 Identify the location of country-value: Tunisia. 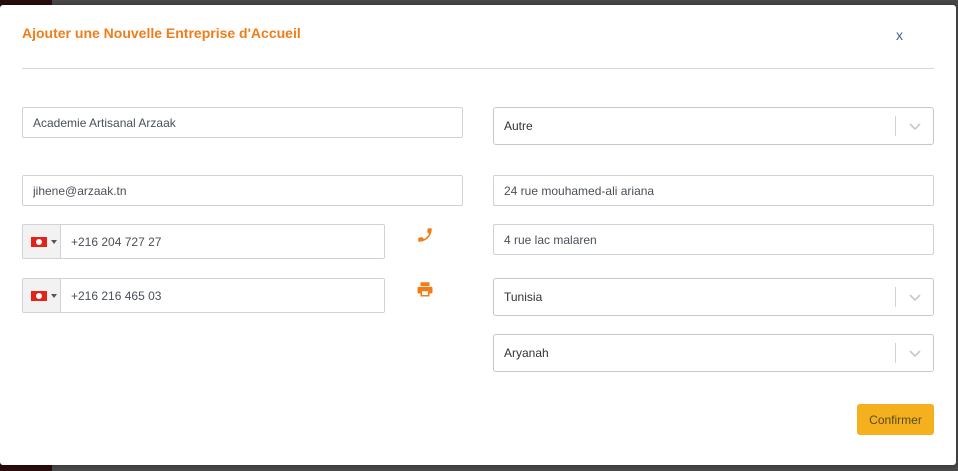
(523, 297).